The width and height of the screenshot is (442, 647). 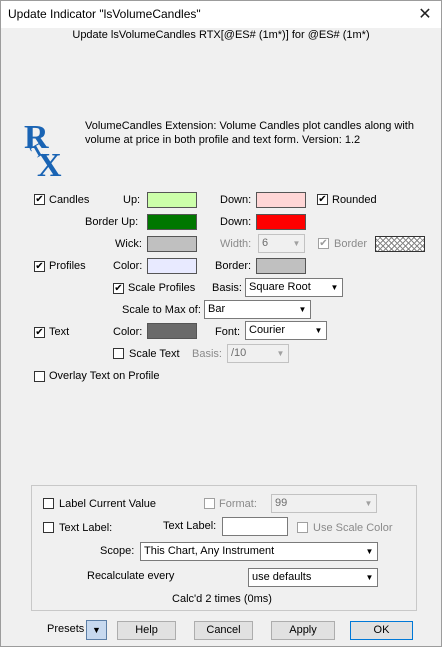 What do you see at coordinates (221, 14) in the screenshot?
I see `title-bar: Update Indicator "lsVolumeCandles" ✕` at bounding box center [221, 14].